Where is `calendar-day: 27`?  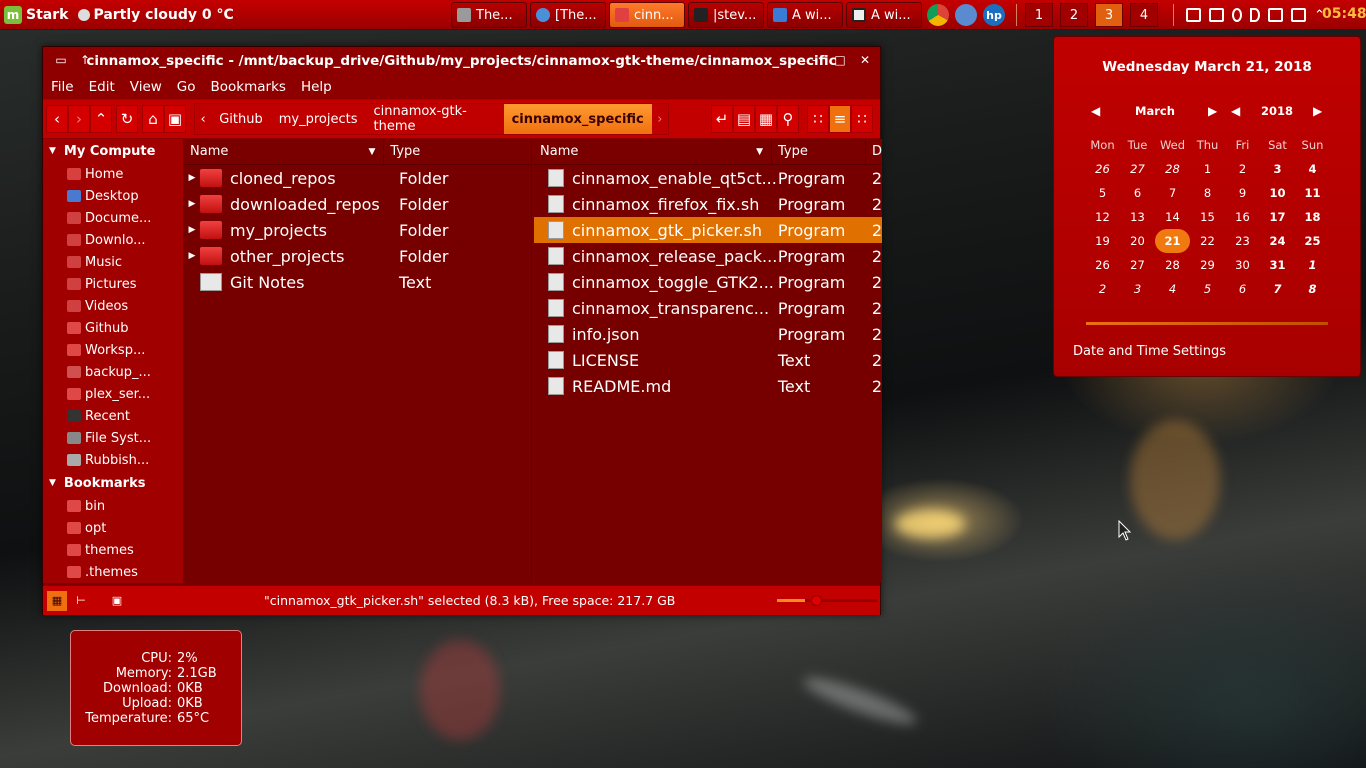 calendar-day: 27 is located at coordinates (1137, 169).